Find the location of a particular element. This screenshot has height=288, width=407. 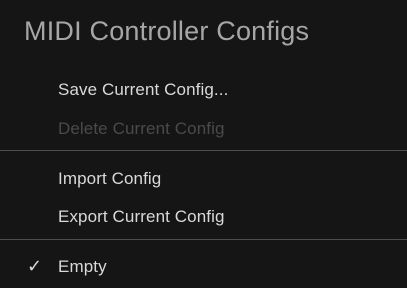

delete-current-config-item: Delete Current Config is located at coordinates (141, 128).